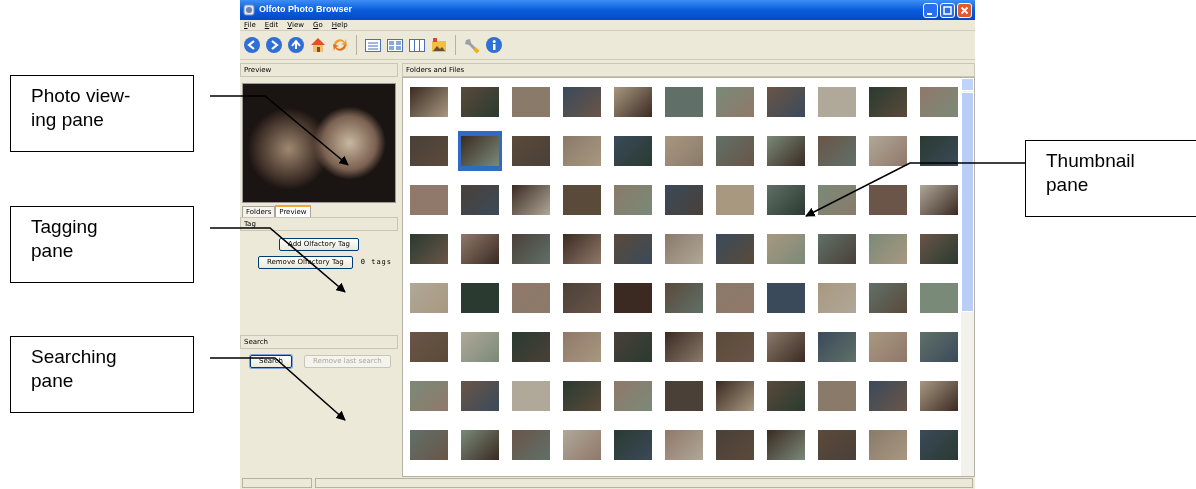 The width and height of the screenshot is (1196, 489). Describe the element at coordinates (274, 45) in the screenshot. I see `forward-icon` at that location.